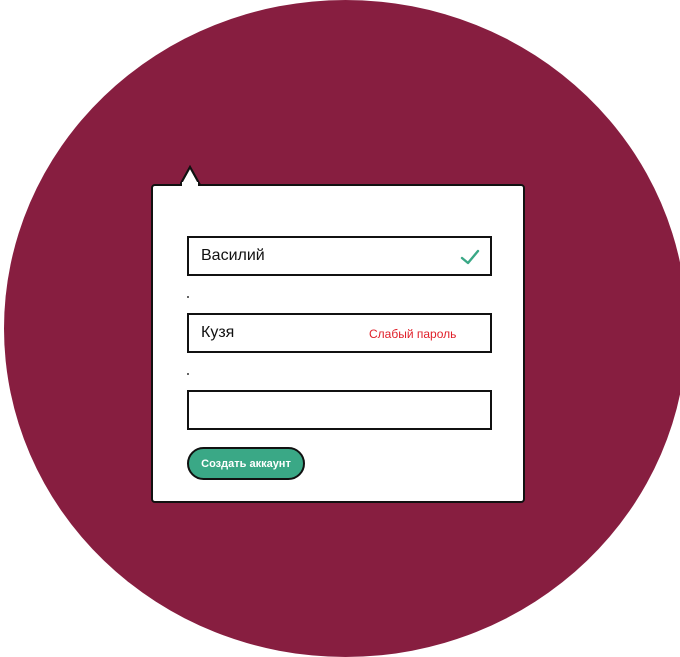  Describe the element at coordinates (246, 463) in the screenshot. I see `create-account-button: Создать аккаунт` at that location.